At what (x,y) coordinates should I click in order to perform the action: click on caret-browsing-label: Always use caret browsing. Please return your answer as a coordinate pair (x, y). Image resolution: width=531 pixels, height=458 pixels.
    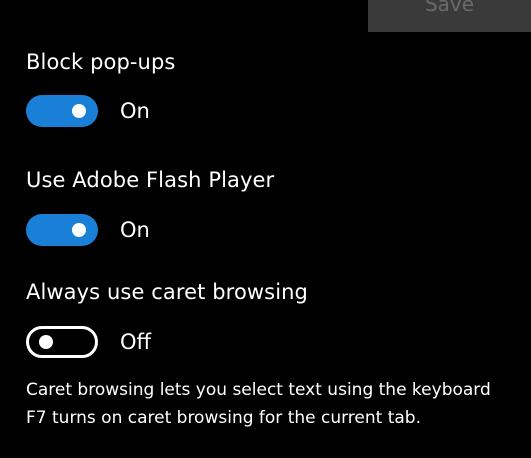
    Looking at the image, I should click on (167, 292).